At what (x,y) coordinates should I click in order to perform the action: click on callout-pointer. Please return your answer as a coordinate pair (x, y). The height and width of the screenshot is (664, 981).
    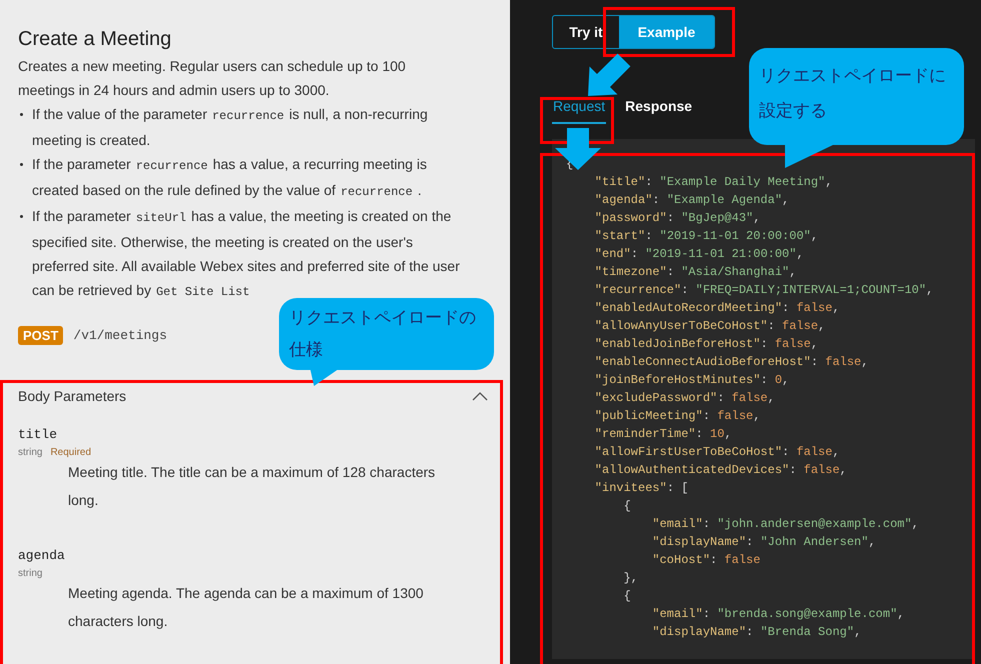
    Looking at the image, I should click on (810, 156).